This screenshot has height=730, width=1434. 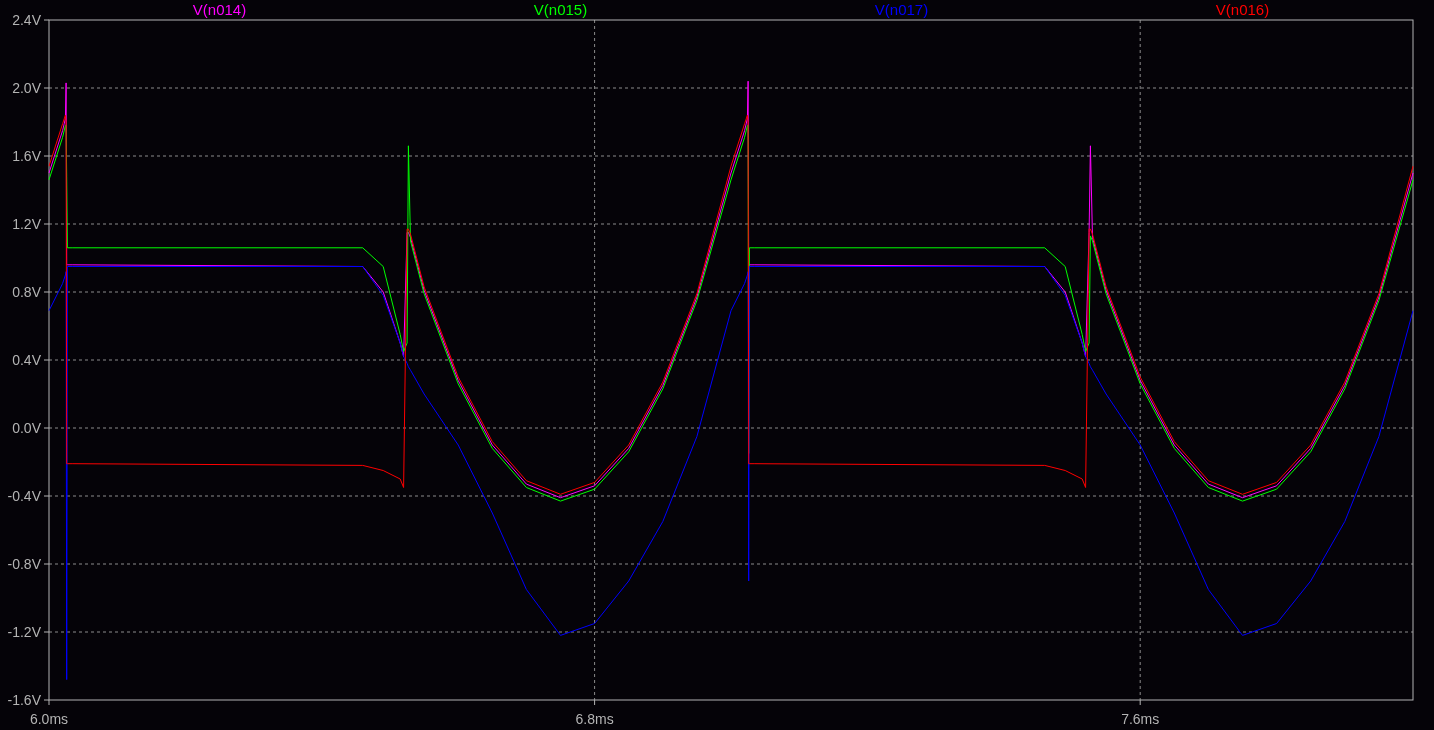 I want to click on axis-tick-label: -1.2V, so click(x=24, y=632).